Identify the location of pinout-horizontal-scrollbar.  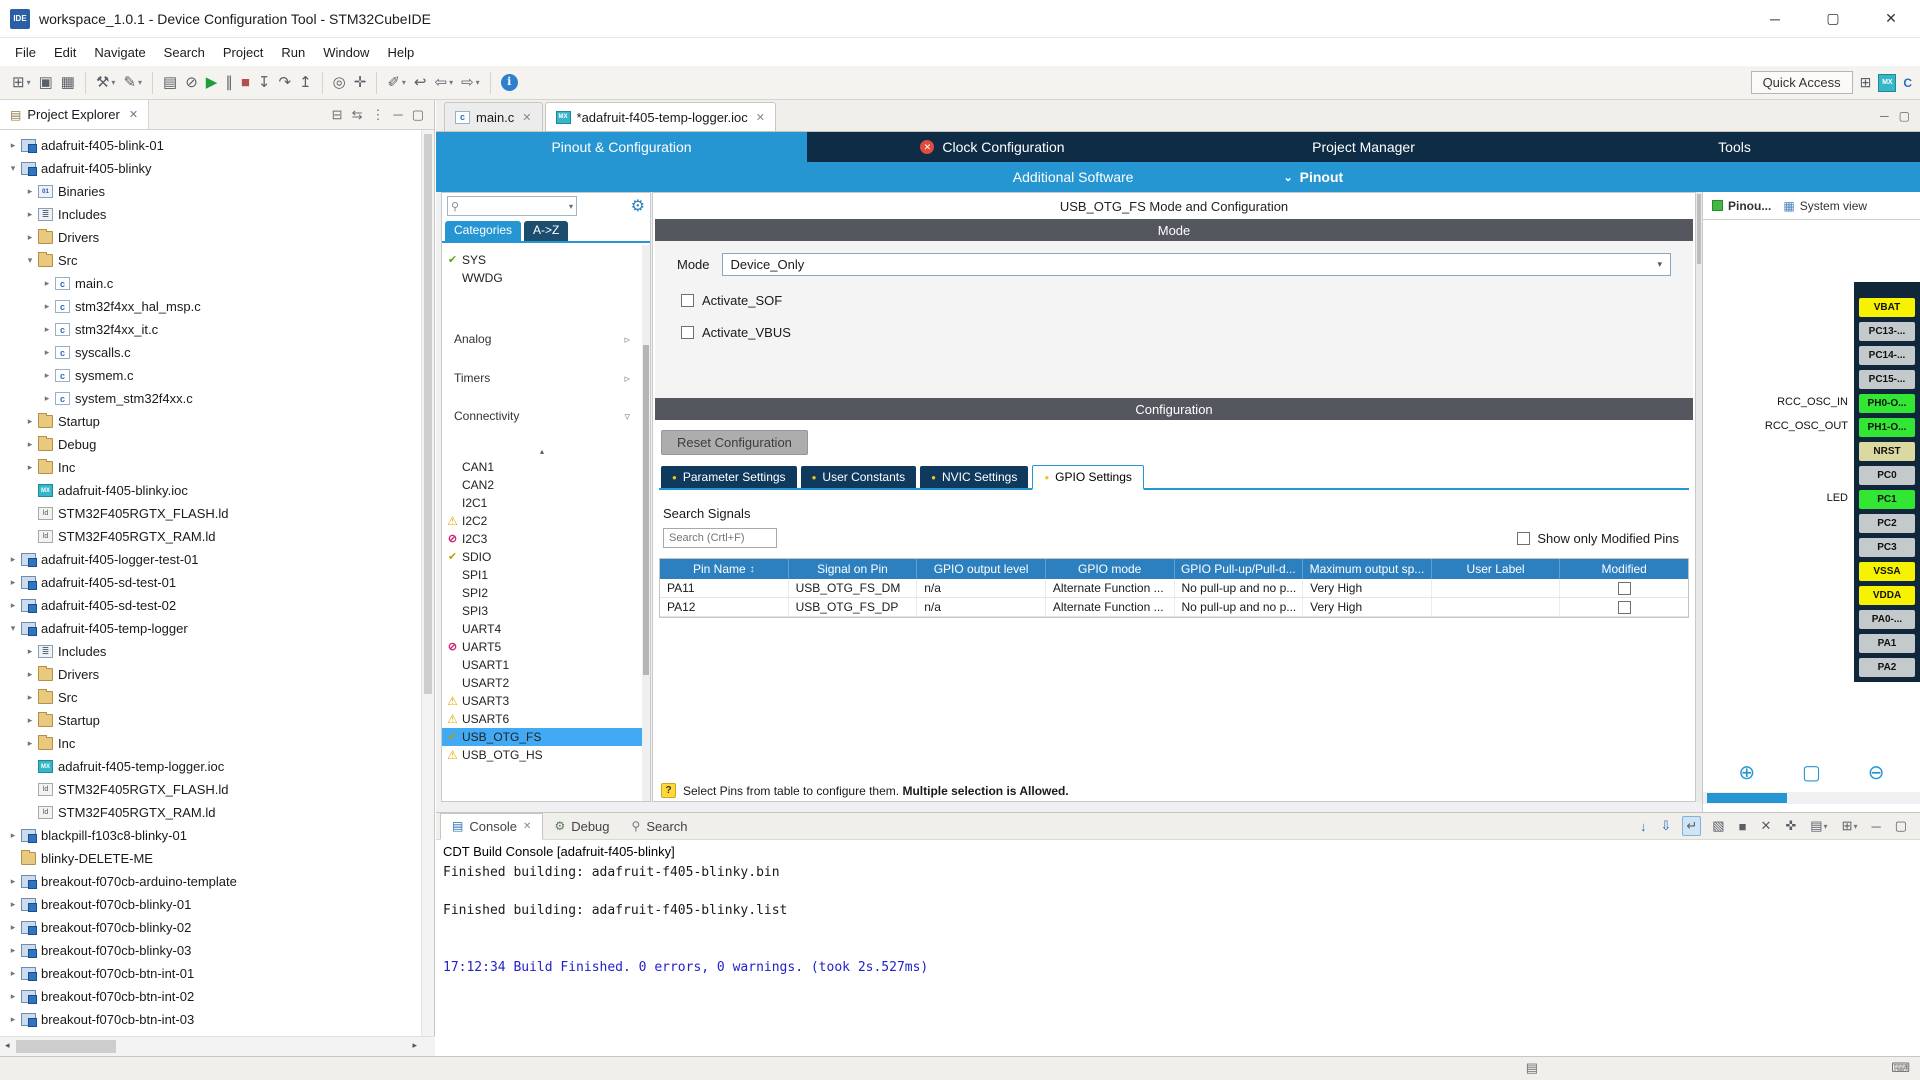
(1811, 798).